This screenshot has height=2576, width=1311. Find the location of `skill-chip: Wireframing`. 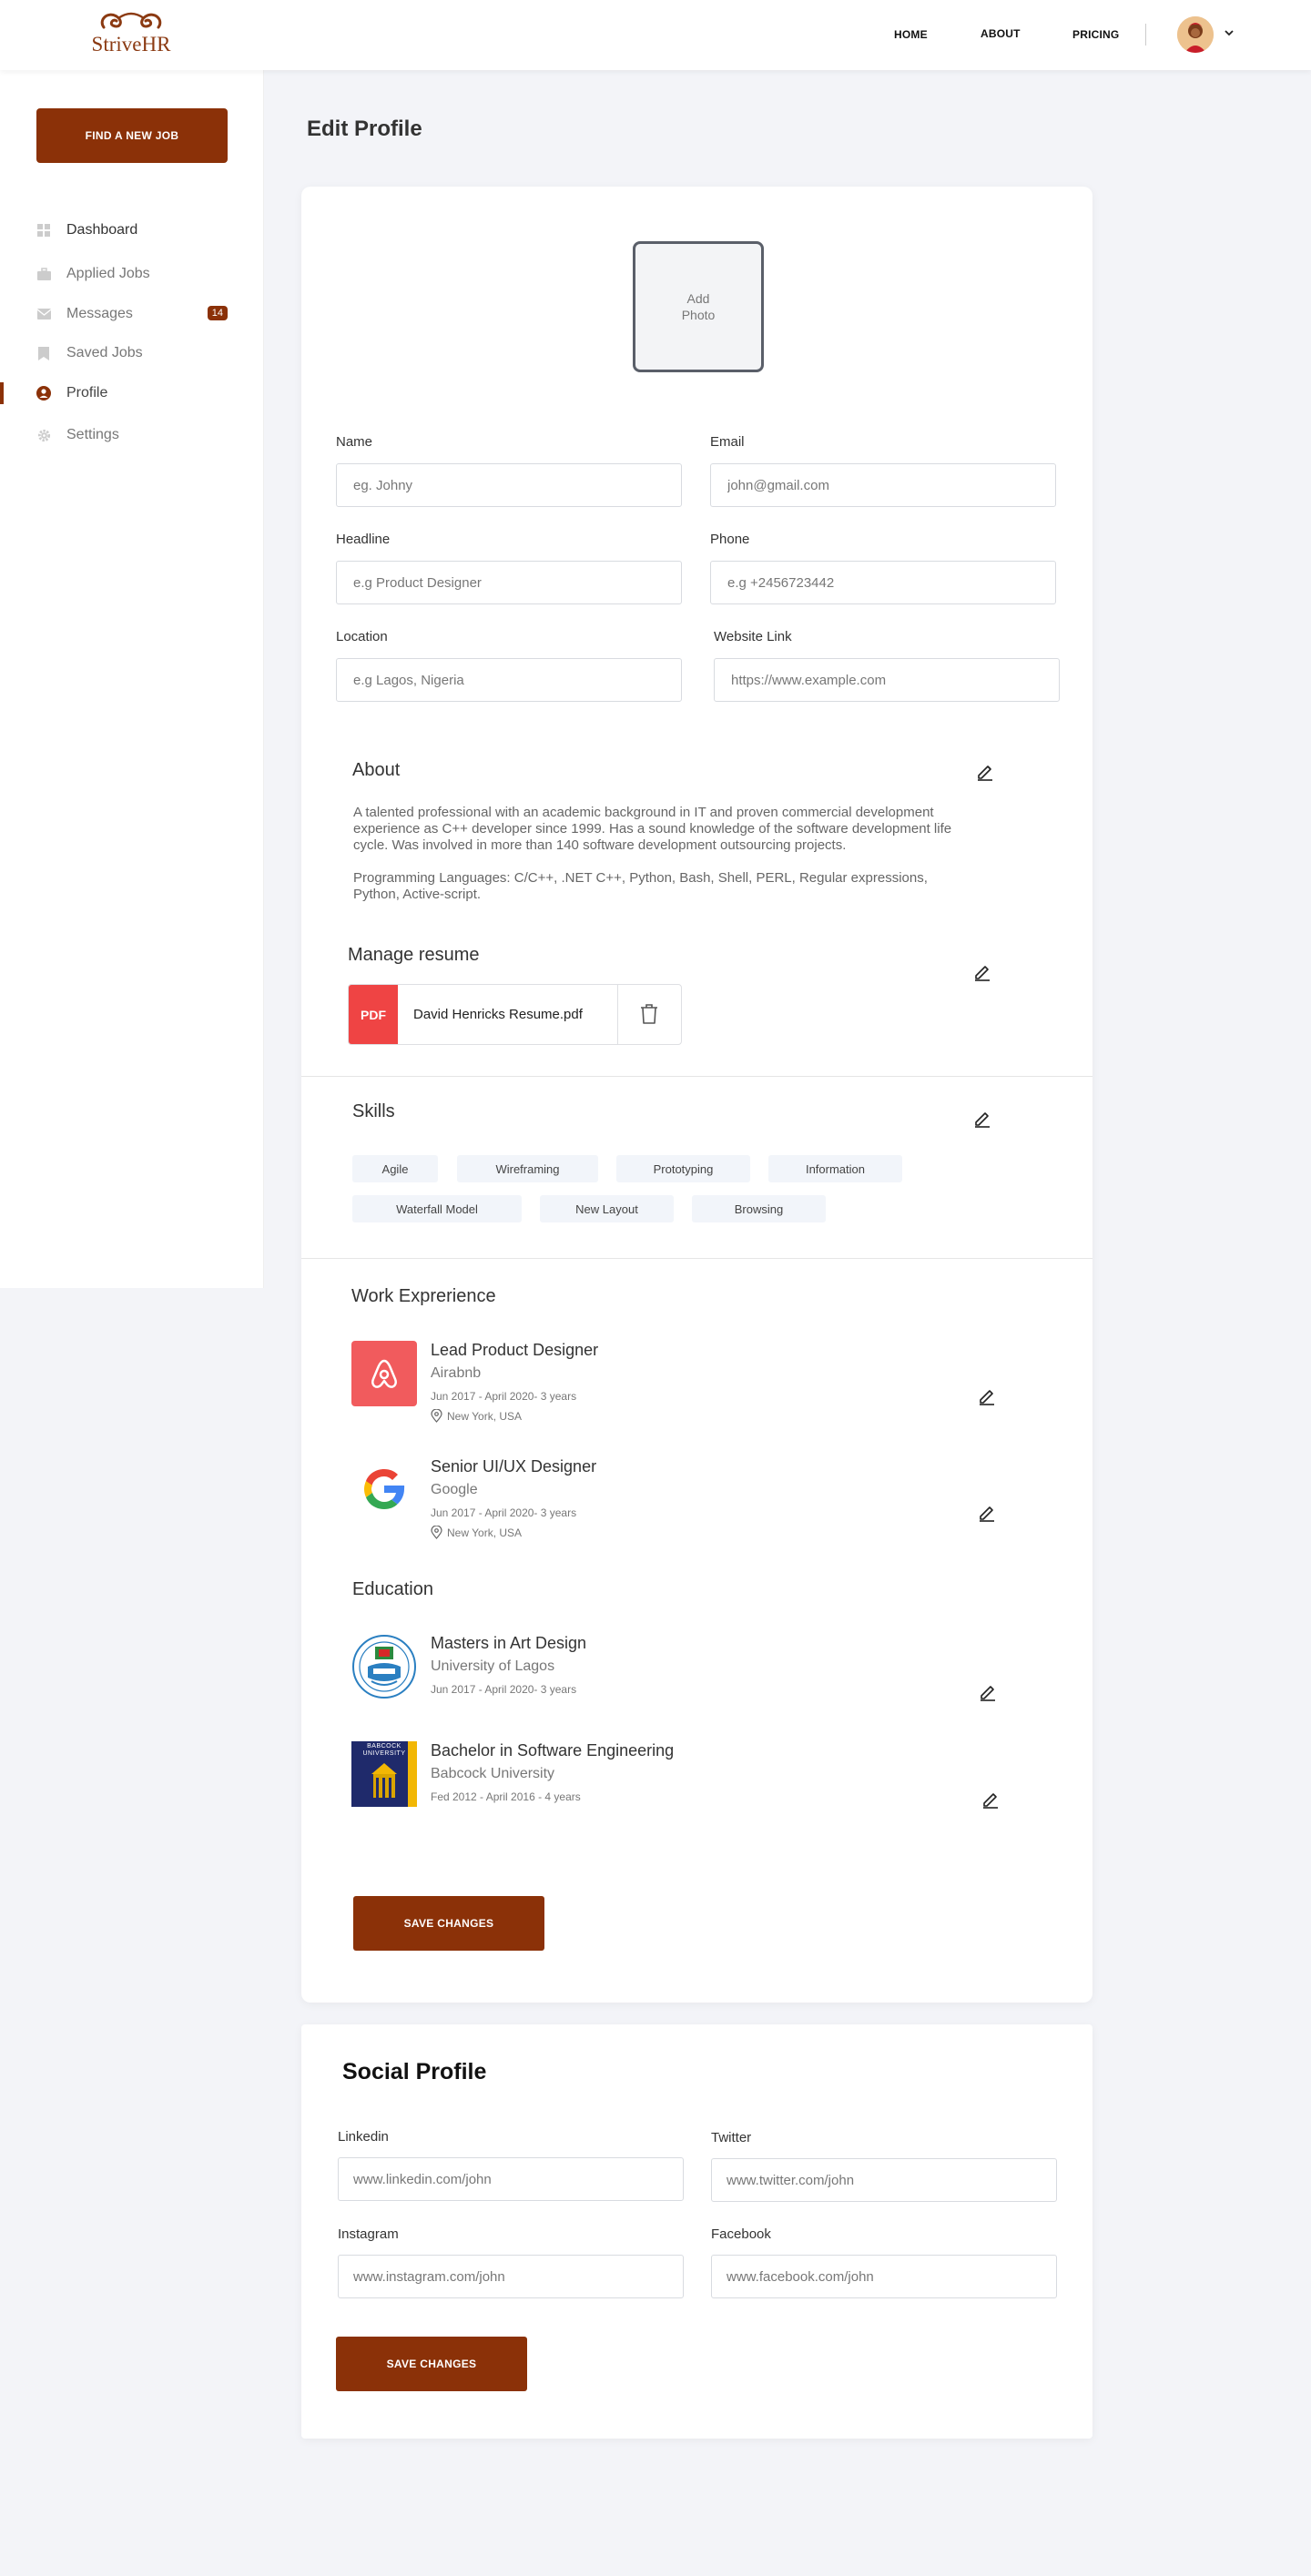

skill-chip: Wireframing is located at coordinates (527, 1168).